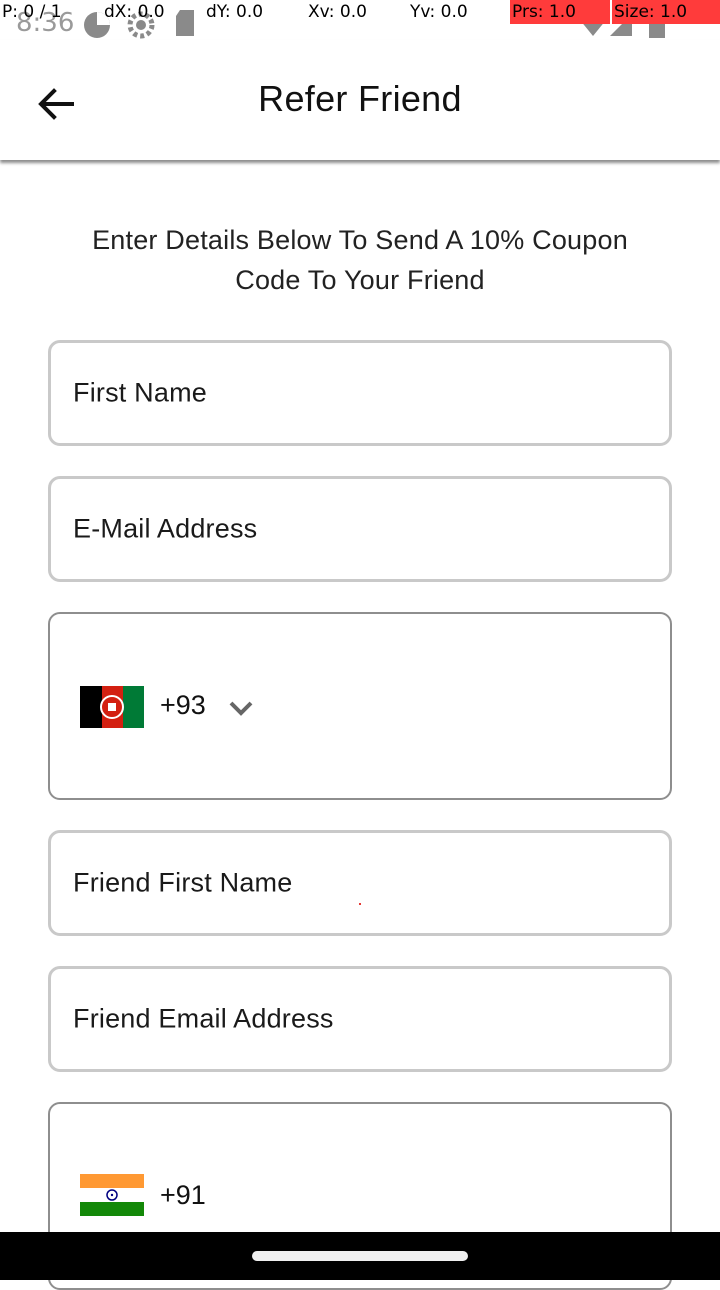 This screenshot has width=720, height=1290. I want to click on india-flag-icon, so click(112, 1195).